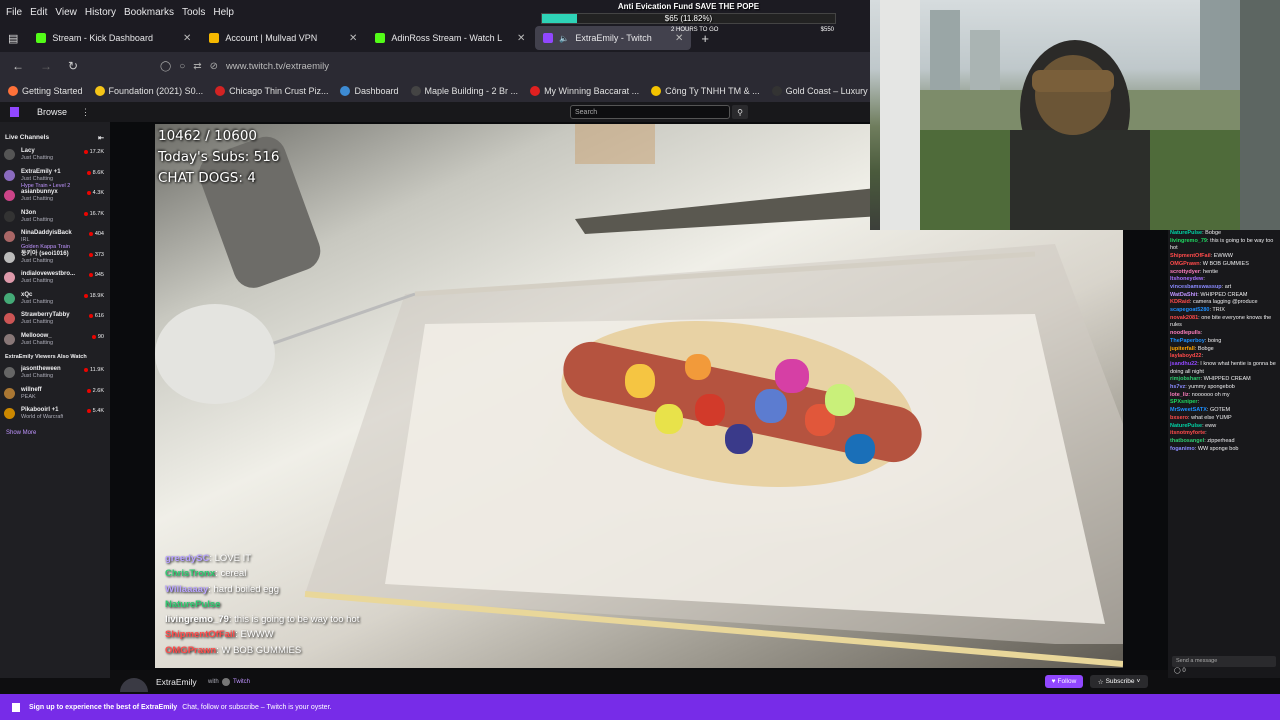 The width and height of the screenshot is (1280, 720). I want to click on chat-user: hs7vz, so click(1177, 387).